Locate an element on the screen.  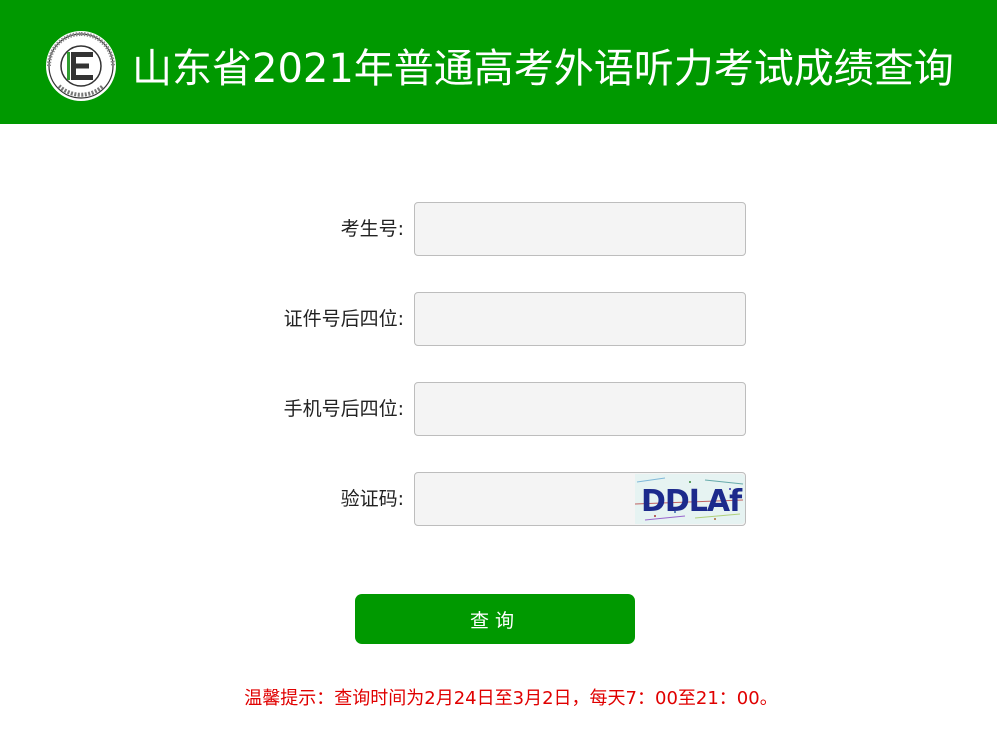
form-row-id-last4: 证件号后四位: is located at coordinates (498, 319).